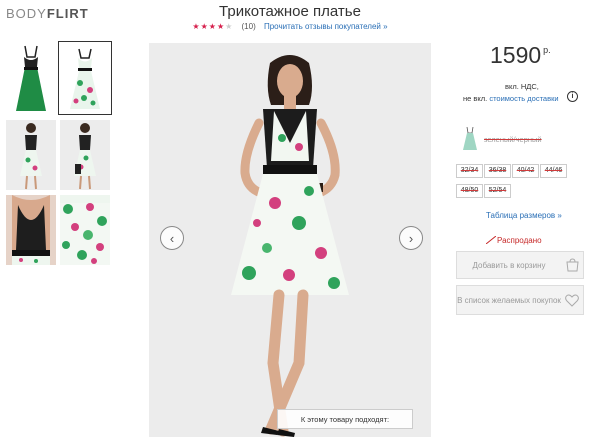  Describe the element at coordinates (85, 78) in the screenshot. I see `thumbnail-dress-floral-front` at that location.